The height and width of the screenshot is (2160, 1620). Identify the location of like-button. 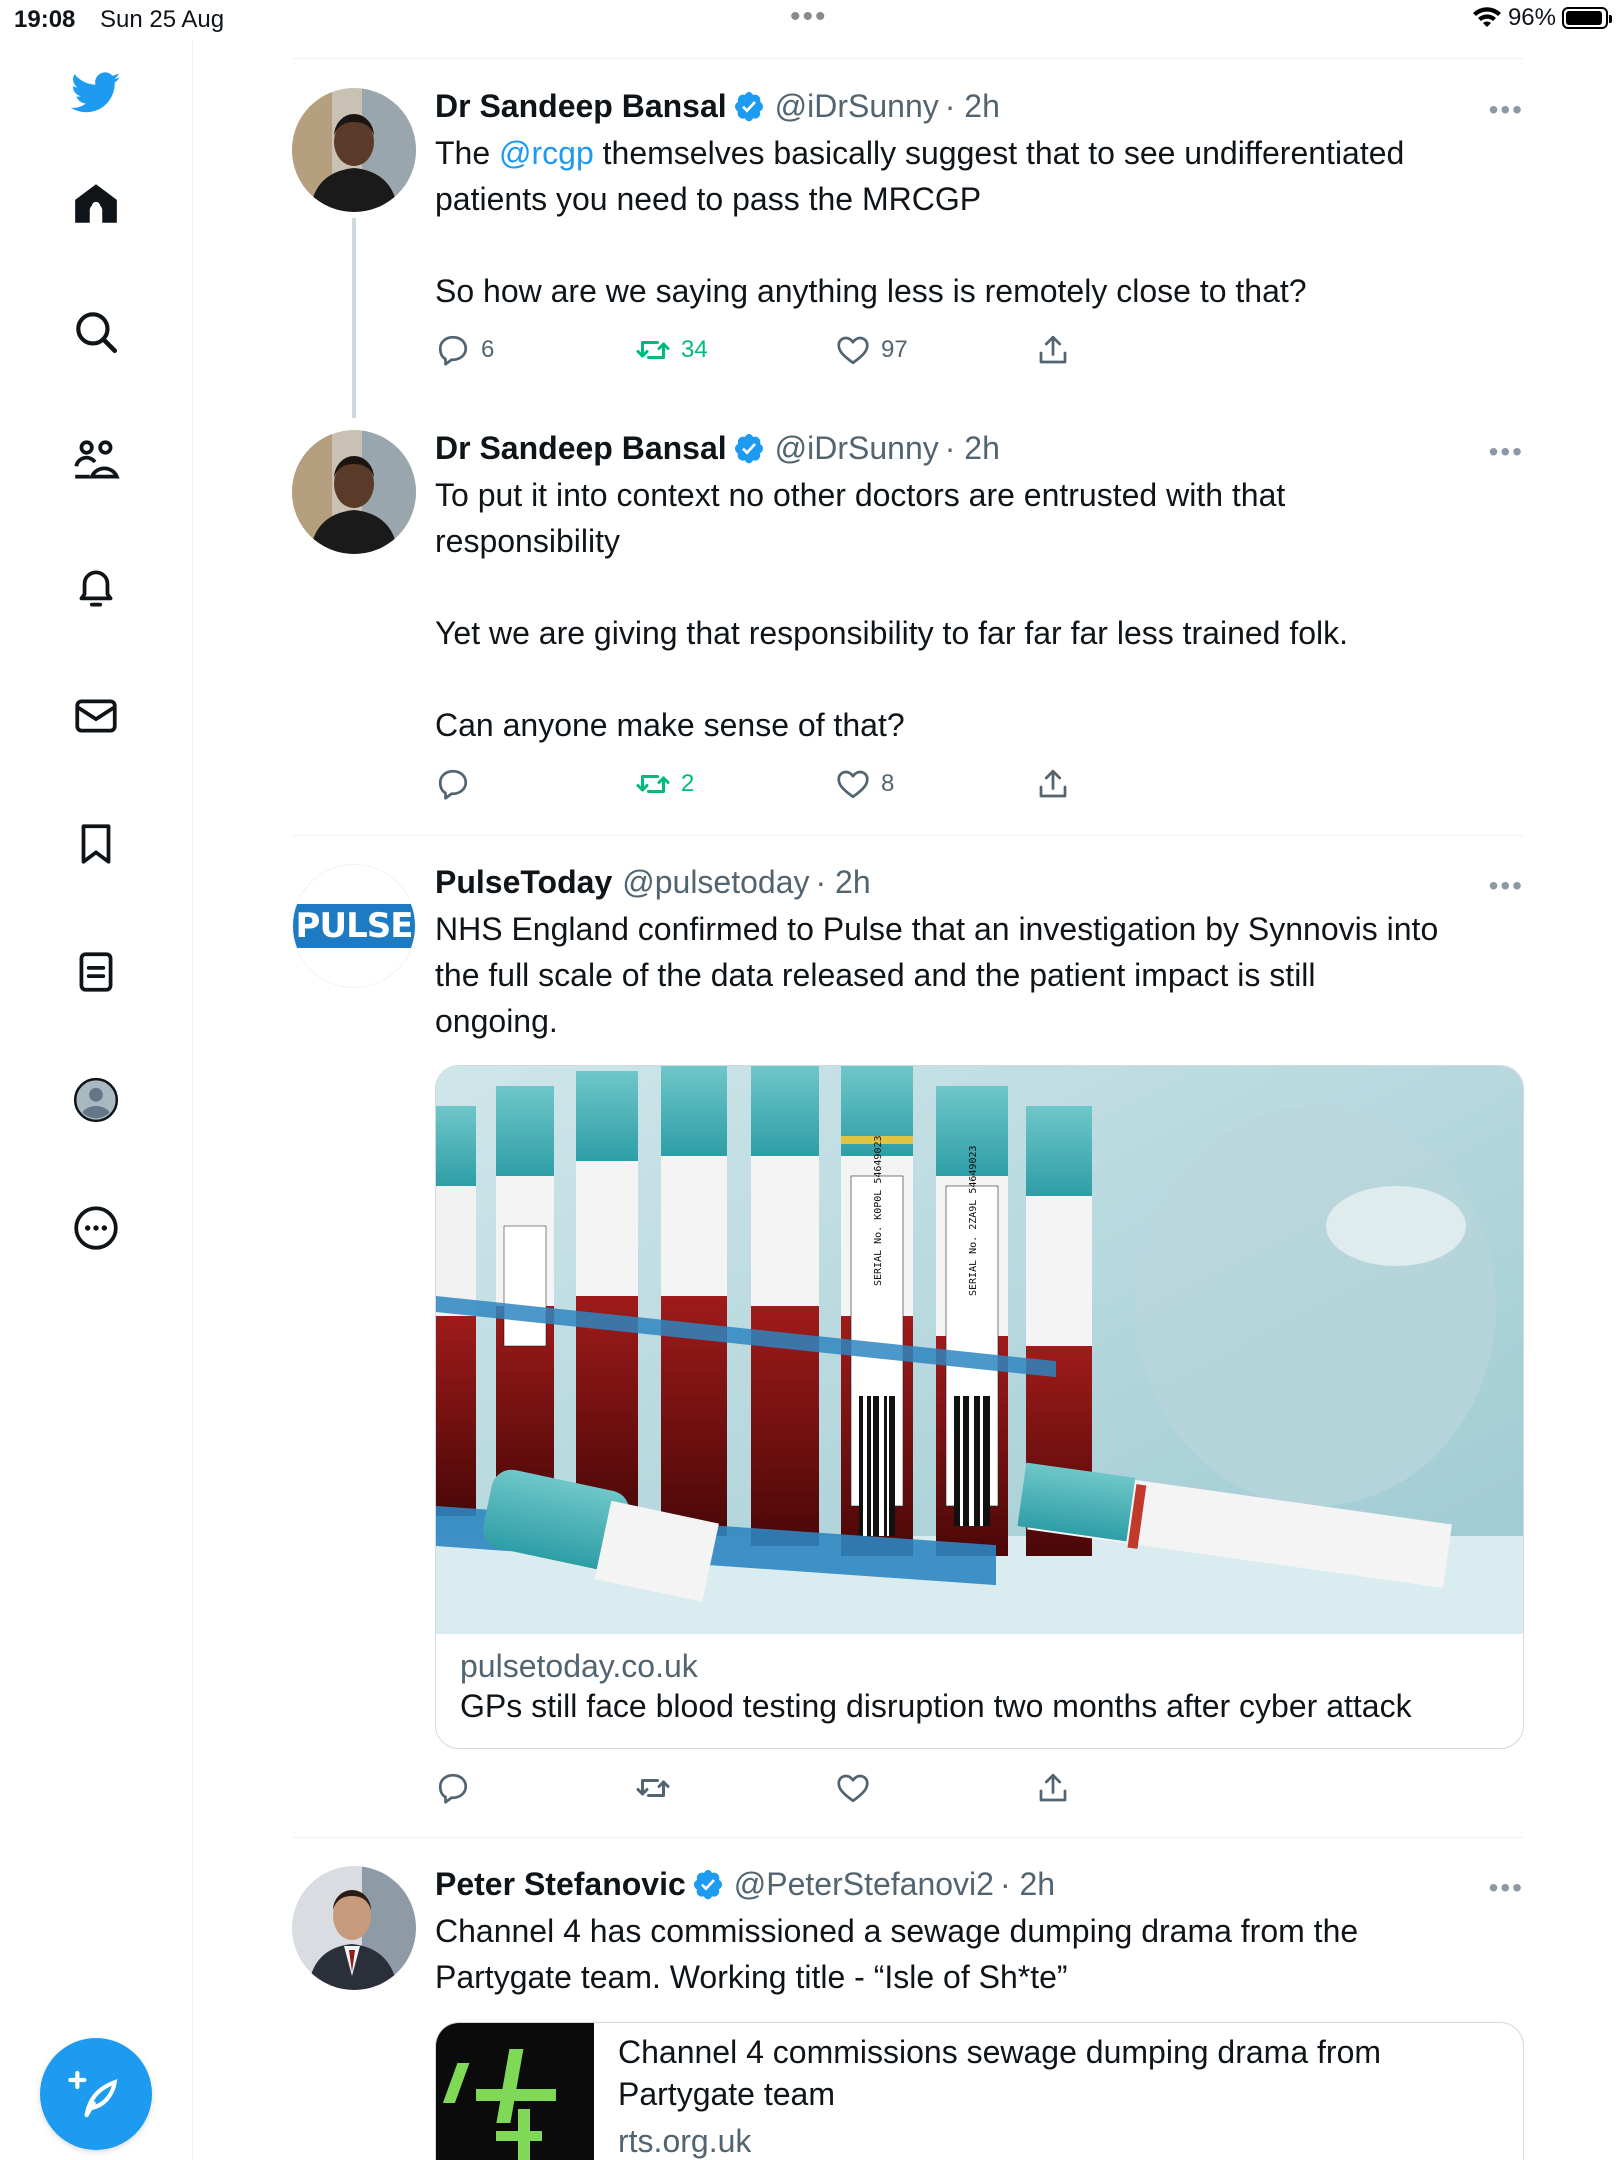
(858, 1788).